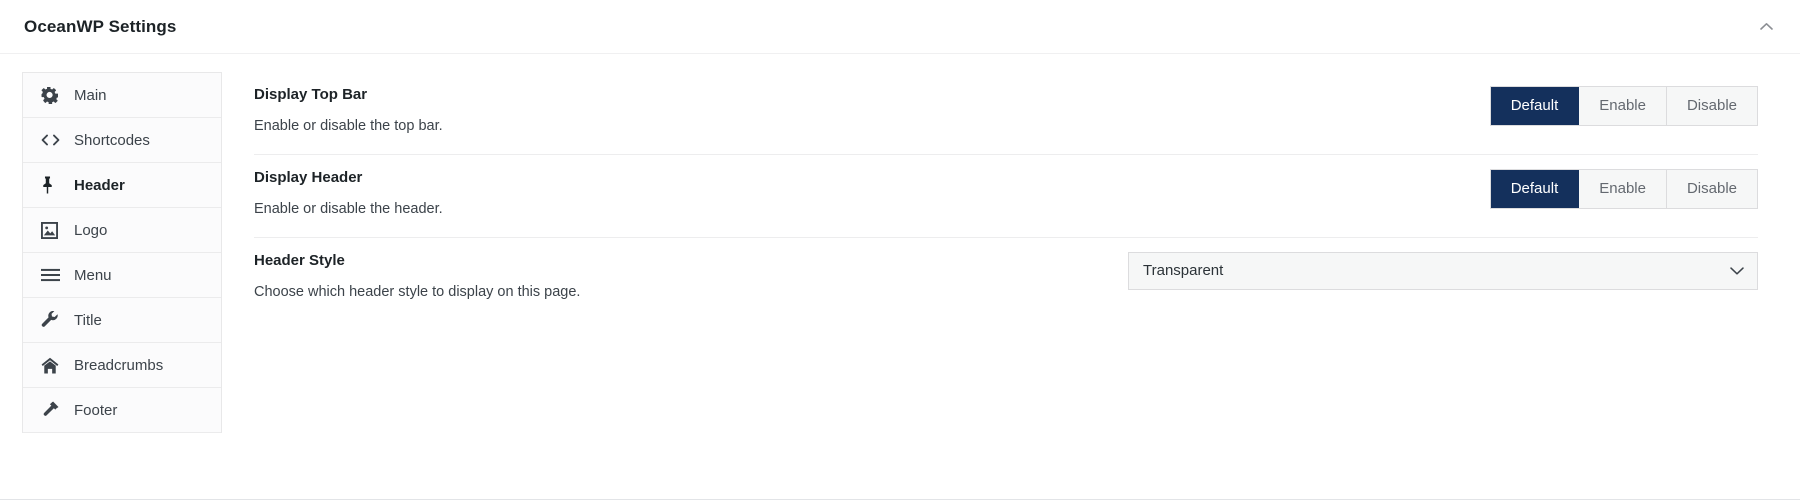 This screenshot has height=500, width=1800. I want to click on sidebar-item-label: Title, so click(88, 320).